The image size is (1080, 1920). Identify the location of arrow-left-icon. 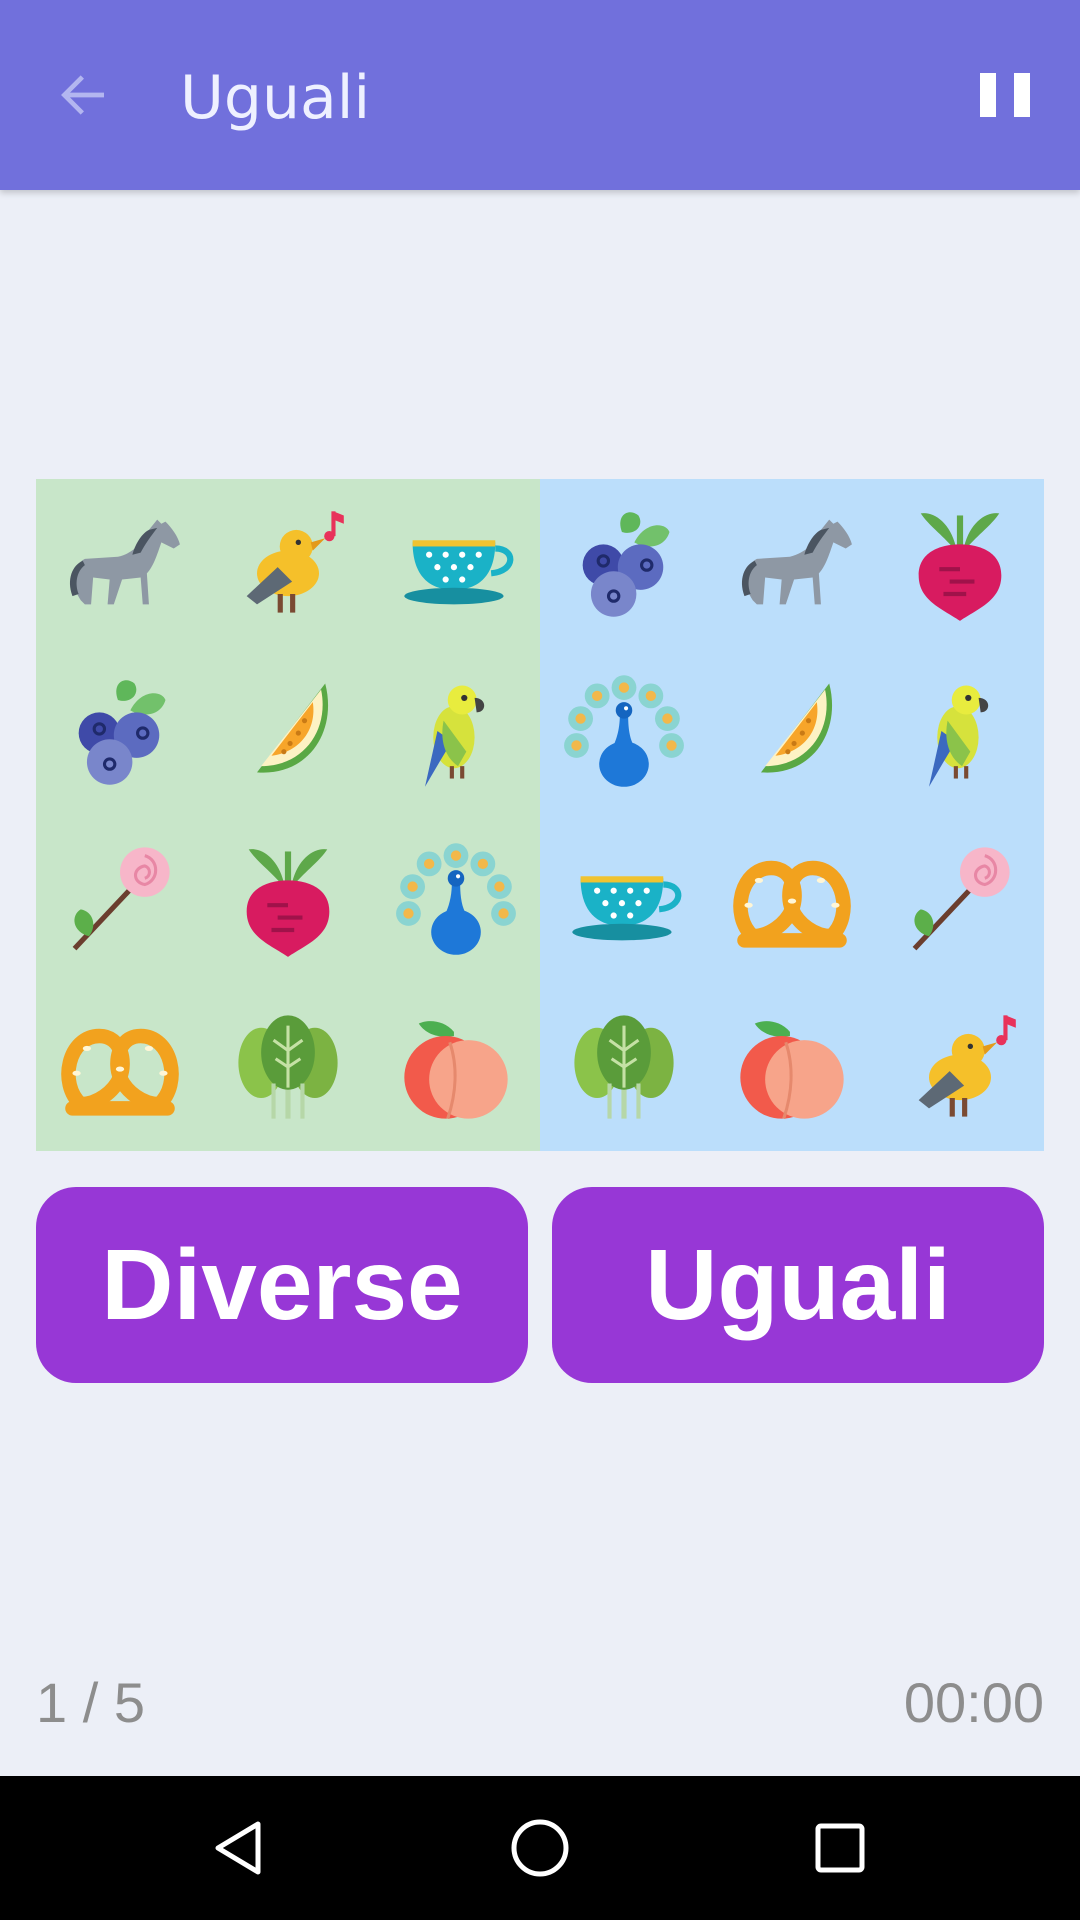
(82, 95).